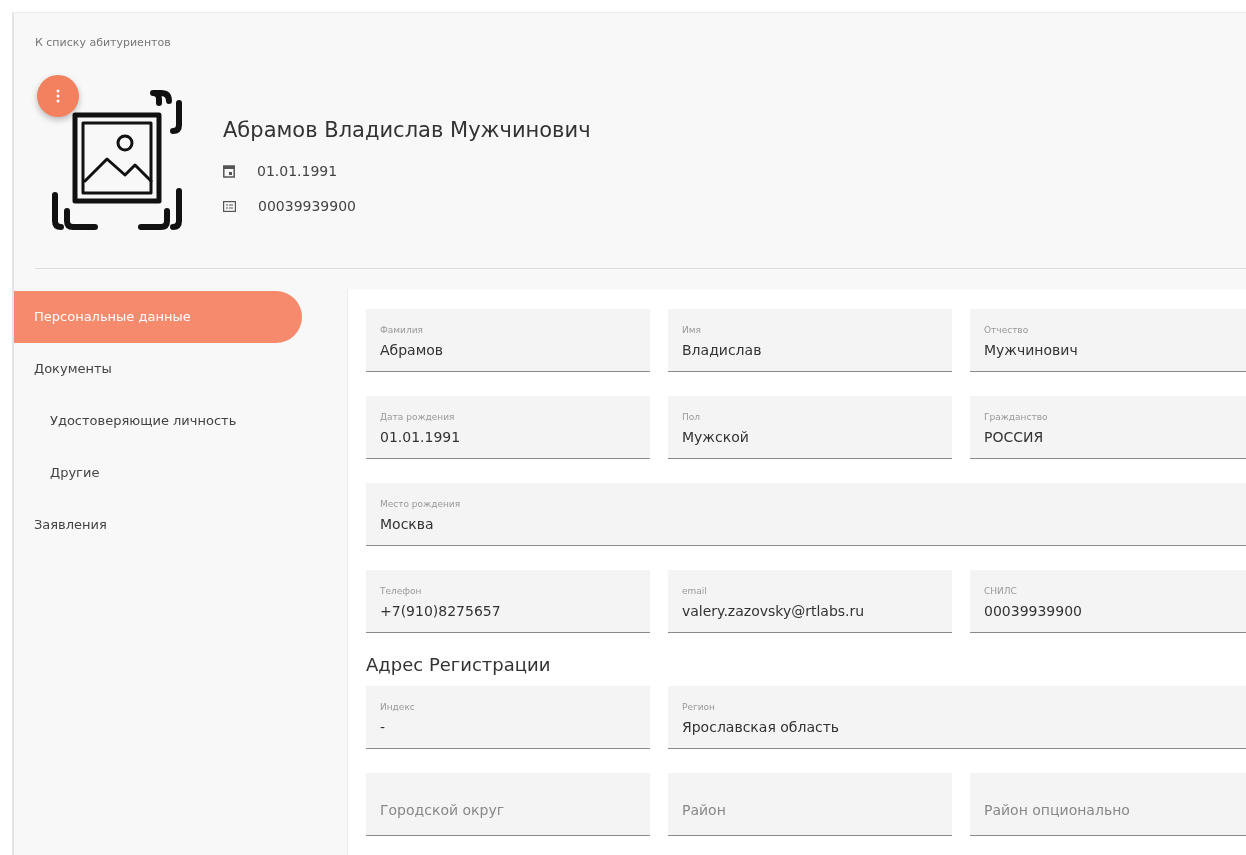 The width and height of the screenshot is (1246, 855). I want to click on more-icon, so click(58, 96).